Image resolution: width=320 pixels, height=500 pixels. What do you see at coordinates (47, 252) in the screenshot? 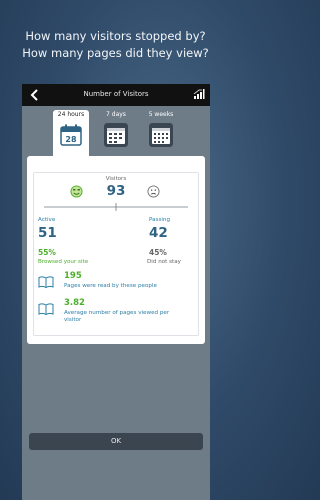
I see `active-percent: 55%` at bounding box center [47, 252].